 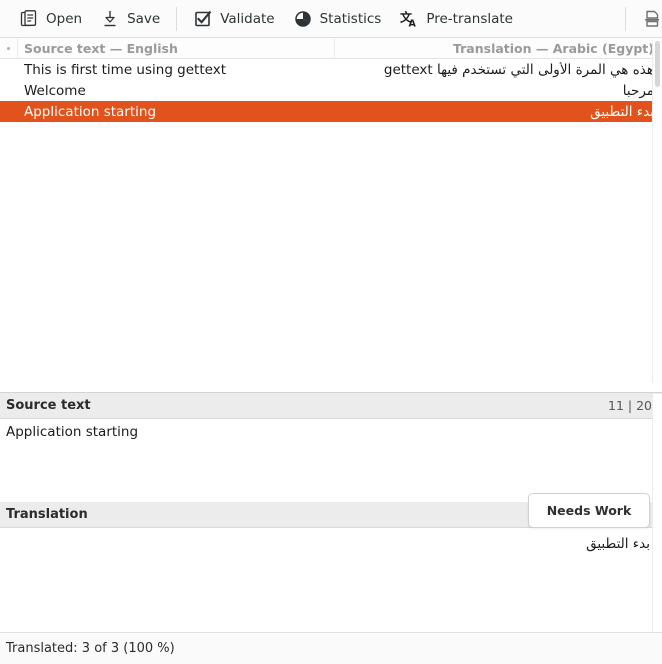 I want to click on flag-dot-icon, so click(x=8, y=48).